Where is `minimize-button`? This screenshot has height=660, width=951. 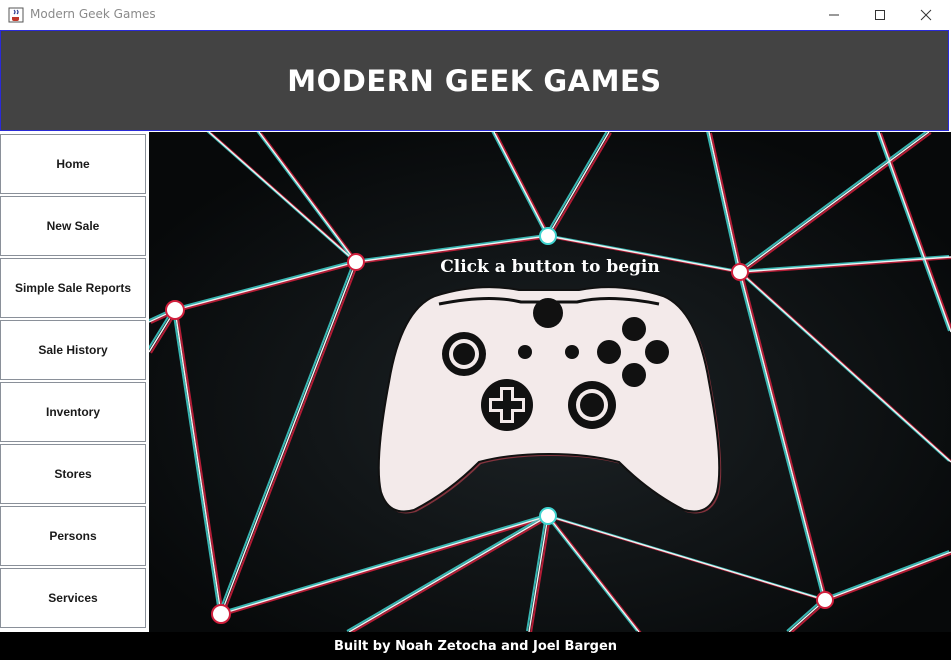 minimize-button is located at coordinates (834, 15).